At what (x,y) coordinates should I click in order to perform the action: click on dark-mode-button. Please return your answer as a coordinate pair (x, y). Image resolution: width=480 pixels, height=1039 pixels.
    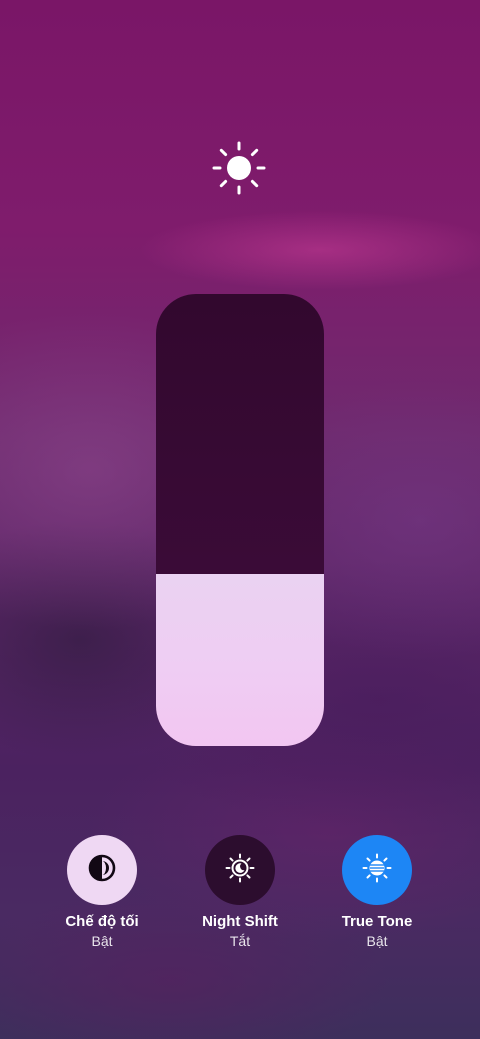
    Looking at the image, I should click on (102, 870).